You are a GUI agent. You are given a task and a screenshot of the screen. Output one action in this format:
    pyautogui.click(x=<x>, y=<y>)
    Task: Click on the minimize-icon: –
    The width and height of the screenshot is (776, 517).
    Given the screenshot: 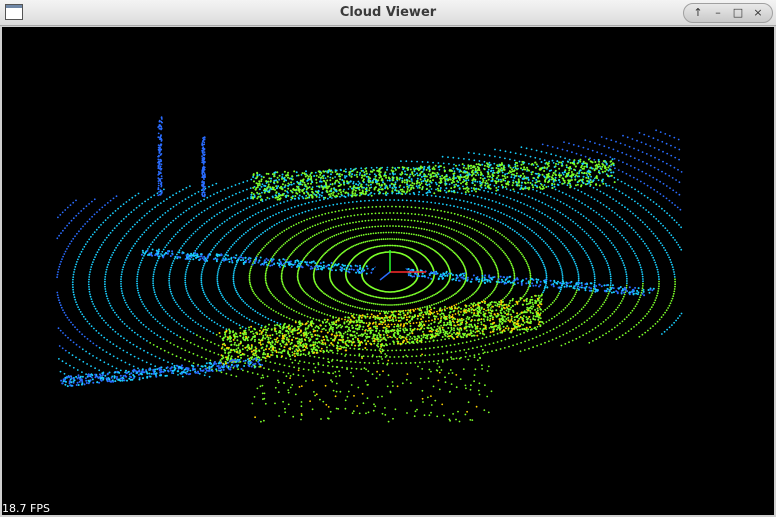 What is the action you would take?
    pyautogui.click(x=718, y=13)
    